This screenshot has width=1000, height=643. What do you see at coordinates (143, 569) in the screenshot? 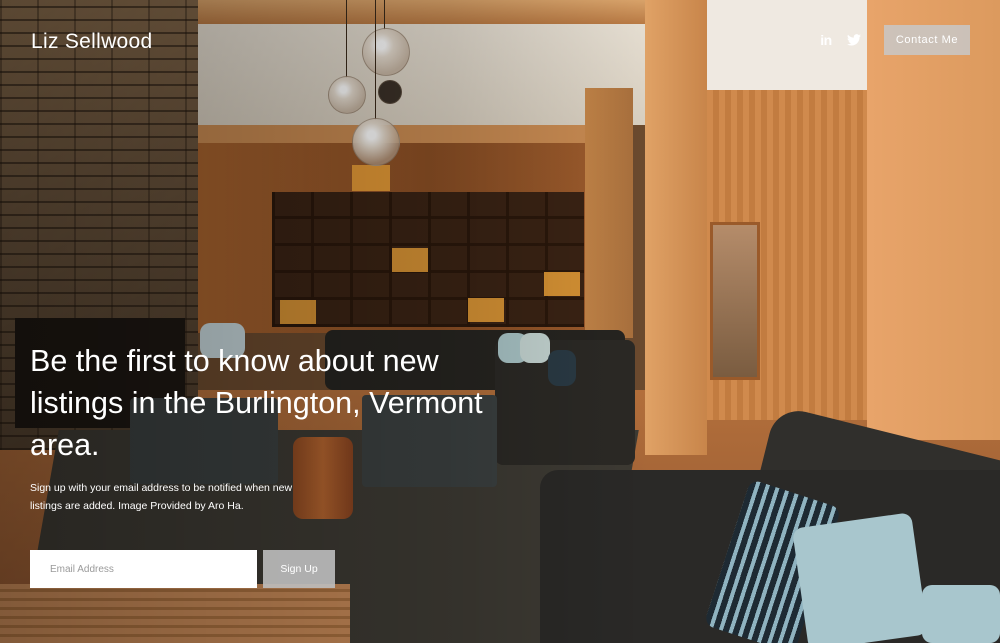
I see `email-input` at bounding box center [143, 569].